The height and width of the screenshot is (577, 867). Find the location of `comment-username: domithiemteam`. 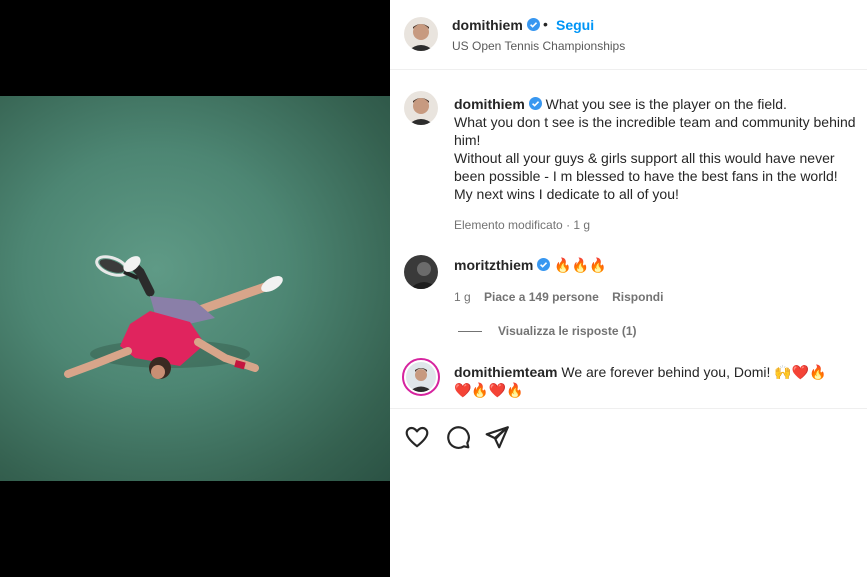

comment-username: domithiemteam is located at coordinates (505, 372).